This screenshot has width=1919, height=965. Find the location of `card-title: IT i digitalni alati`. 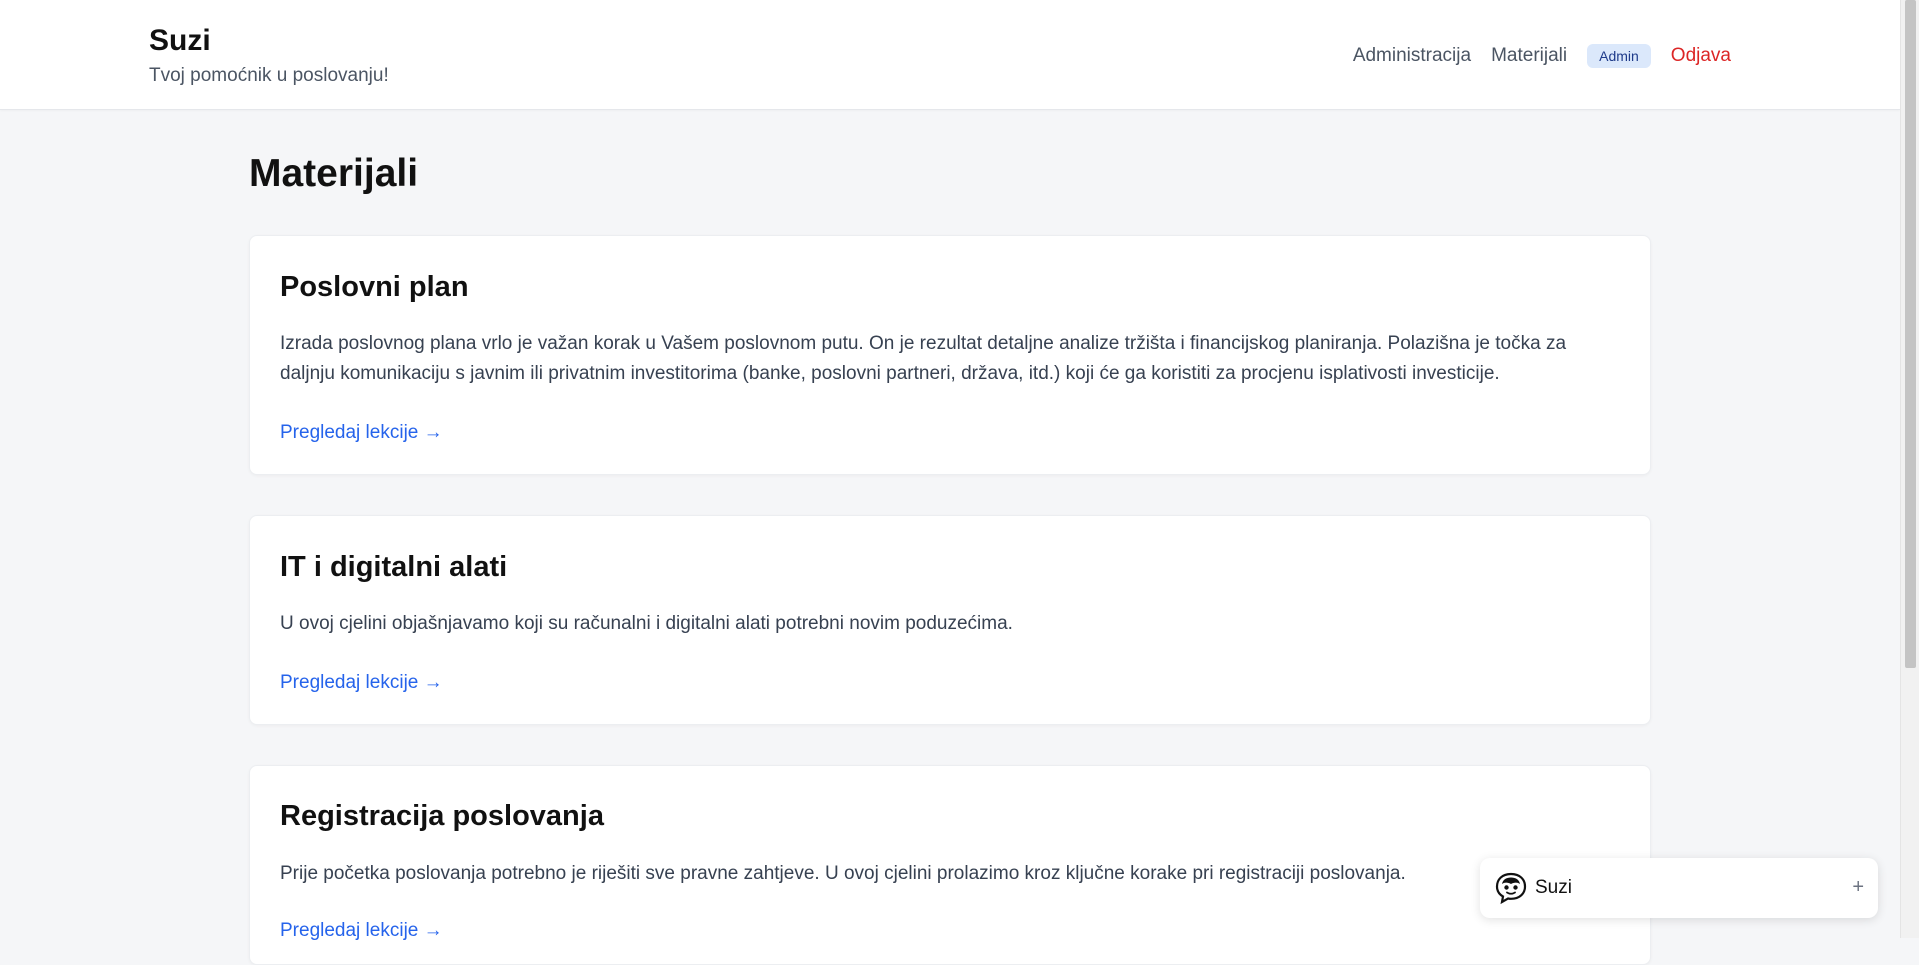

card-title: IT i digitalni alati is located at coordinates (394, 567).